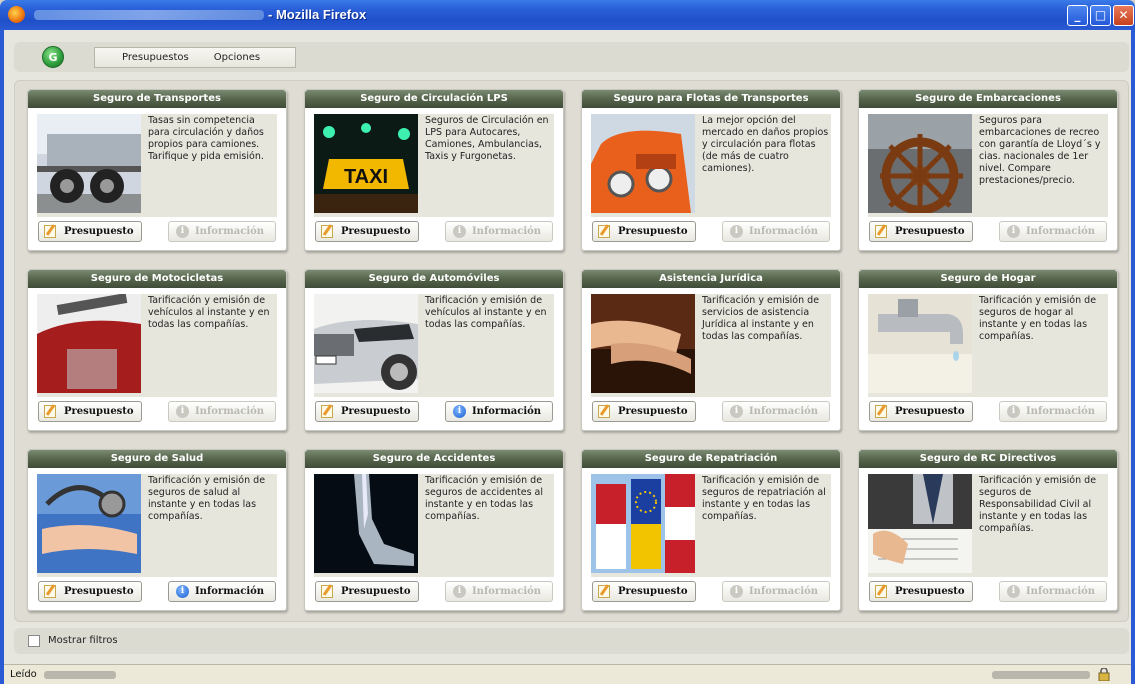  What do you see at coordinates (711, 459) in the screenshot?
I see `card-title: Seguro de Repatriación` at bounding box center [711, 459].